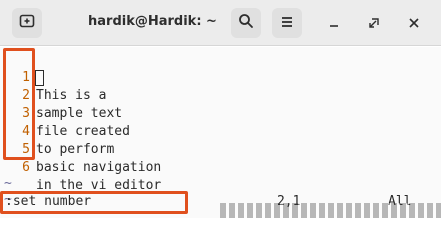 The width and height of the screenshot is (441, 240). I want to click on editor-line: 1 This is a, so click(53, 77).